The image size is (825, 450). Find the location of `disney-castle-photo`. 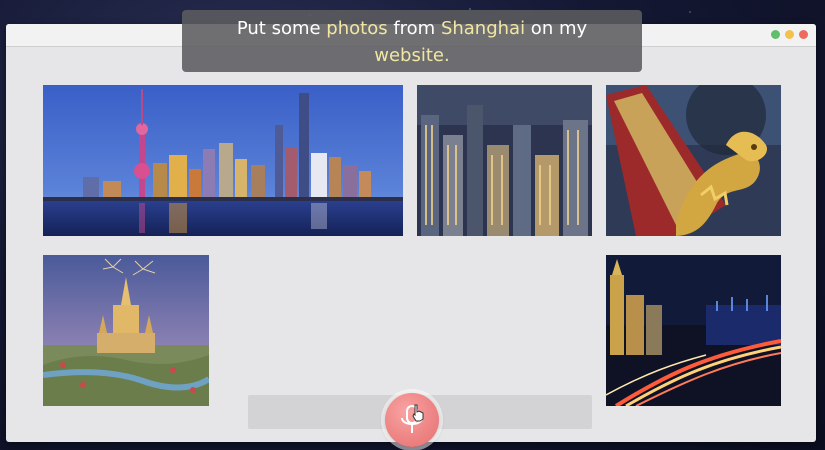

disney-castle-photo is located at coordinates (126, 330).